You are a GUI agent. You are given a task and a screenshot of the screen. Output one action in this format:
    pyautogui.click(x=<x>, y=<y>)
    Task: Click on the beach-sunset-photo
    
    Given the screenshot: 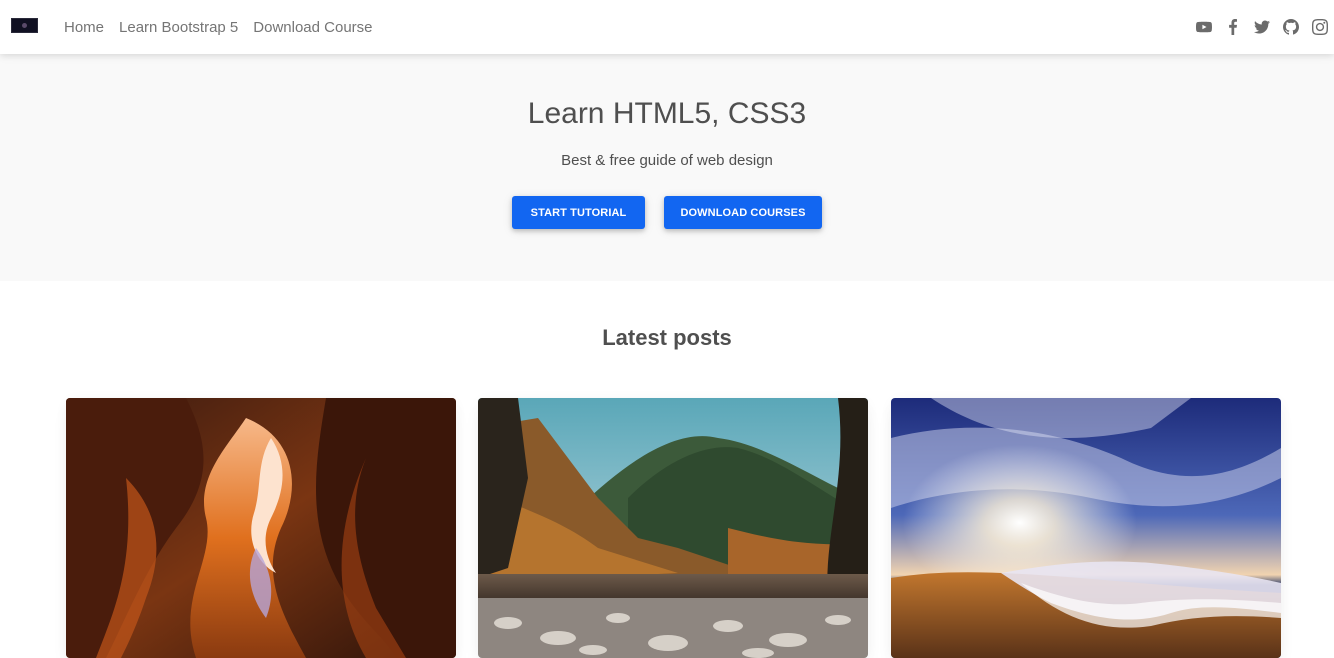 What is the action you would take?
    pyautogui.click(x=1086, y=528)
    